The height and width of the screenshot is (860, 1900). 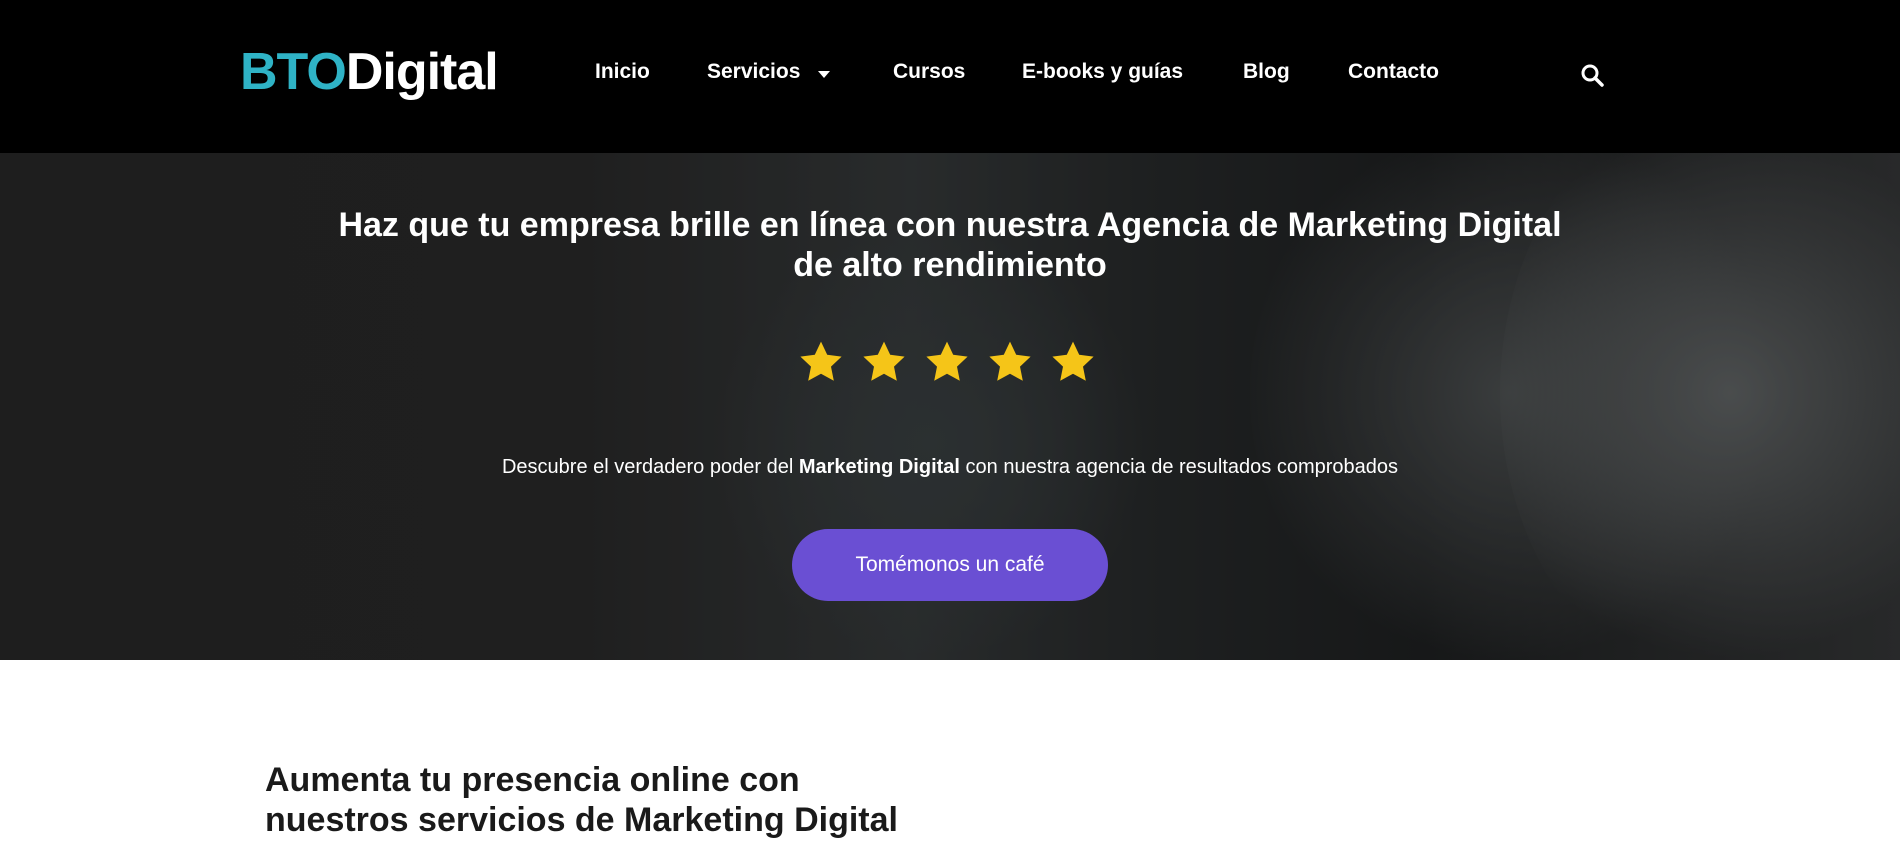 What do you see at coordinates (622, 72) in the screenshot?
I see `nav-item-inicio: Inicio` at bounding box center [622, 72].